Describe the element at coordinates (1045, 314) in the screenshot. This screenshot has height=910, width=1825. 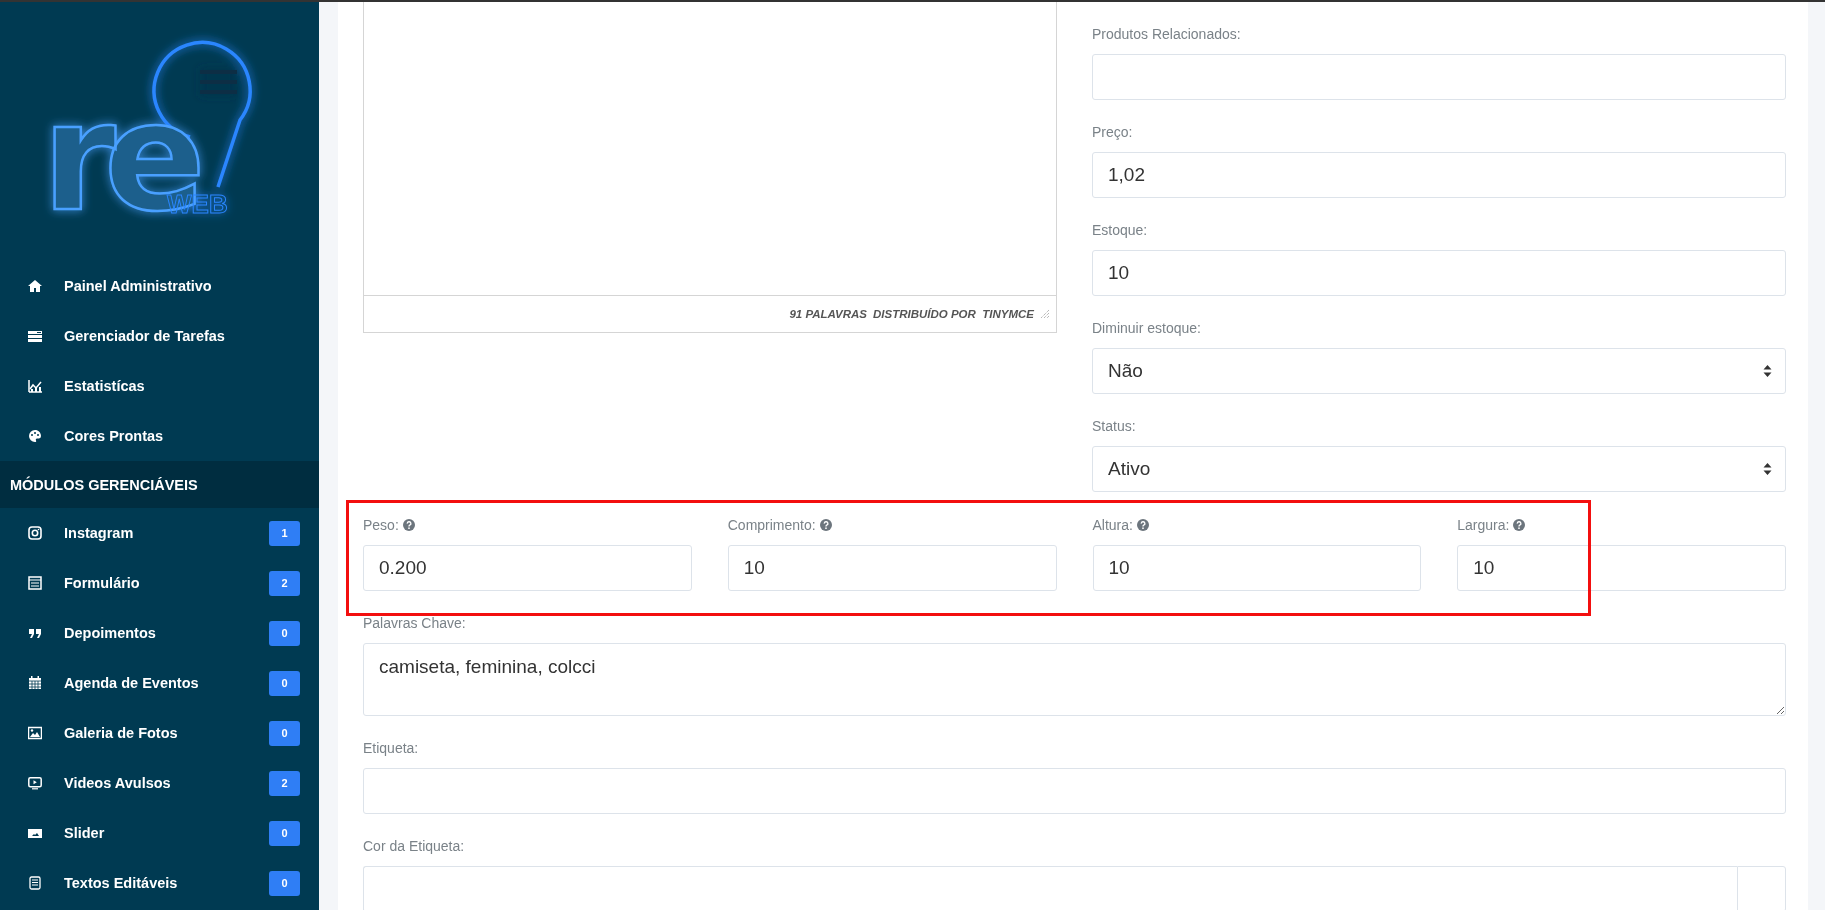
I see `resize-grip-icon` at that location.